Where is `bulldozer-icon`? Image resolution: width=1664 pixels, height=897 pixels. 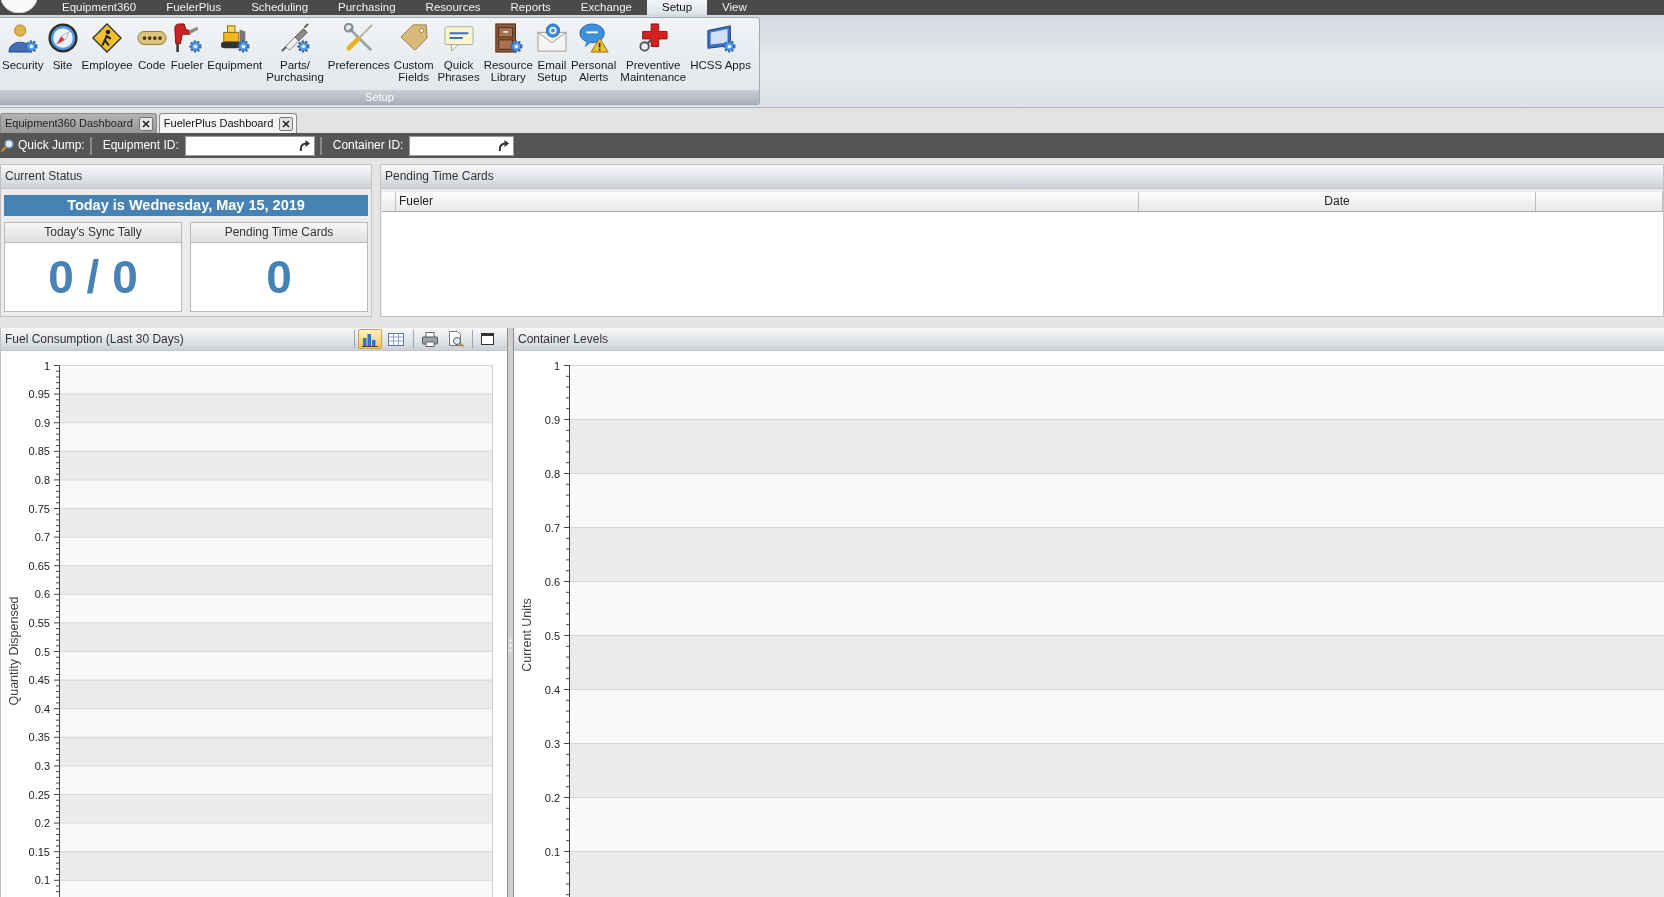 bulldozer-icon is located at coordinates (234, 38).